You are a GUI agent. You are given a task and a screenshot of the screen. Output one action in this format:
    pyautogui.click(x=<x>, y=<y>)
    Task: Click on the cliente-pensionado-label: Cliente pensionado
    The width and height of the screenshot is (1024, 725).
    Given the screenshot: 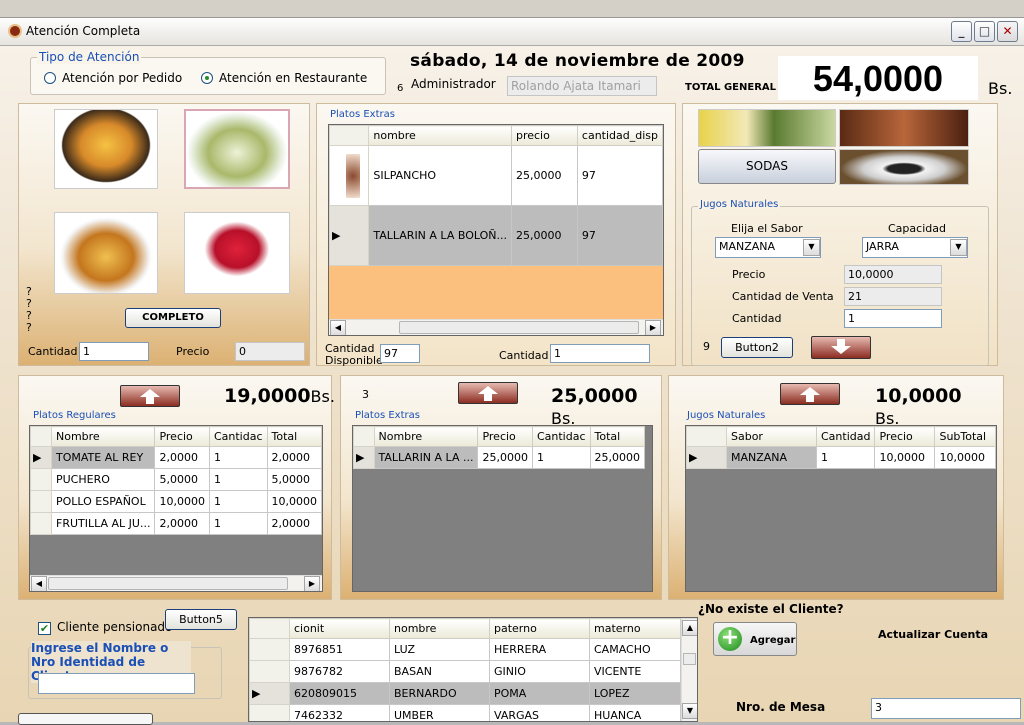 What is the action you would take?
    pyautogui.click(x=115, y=627)
    